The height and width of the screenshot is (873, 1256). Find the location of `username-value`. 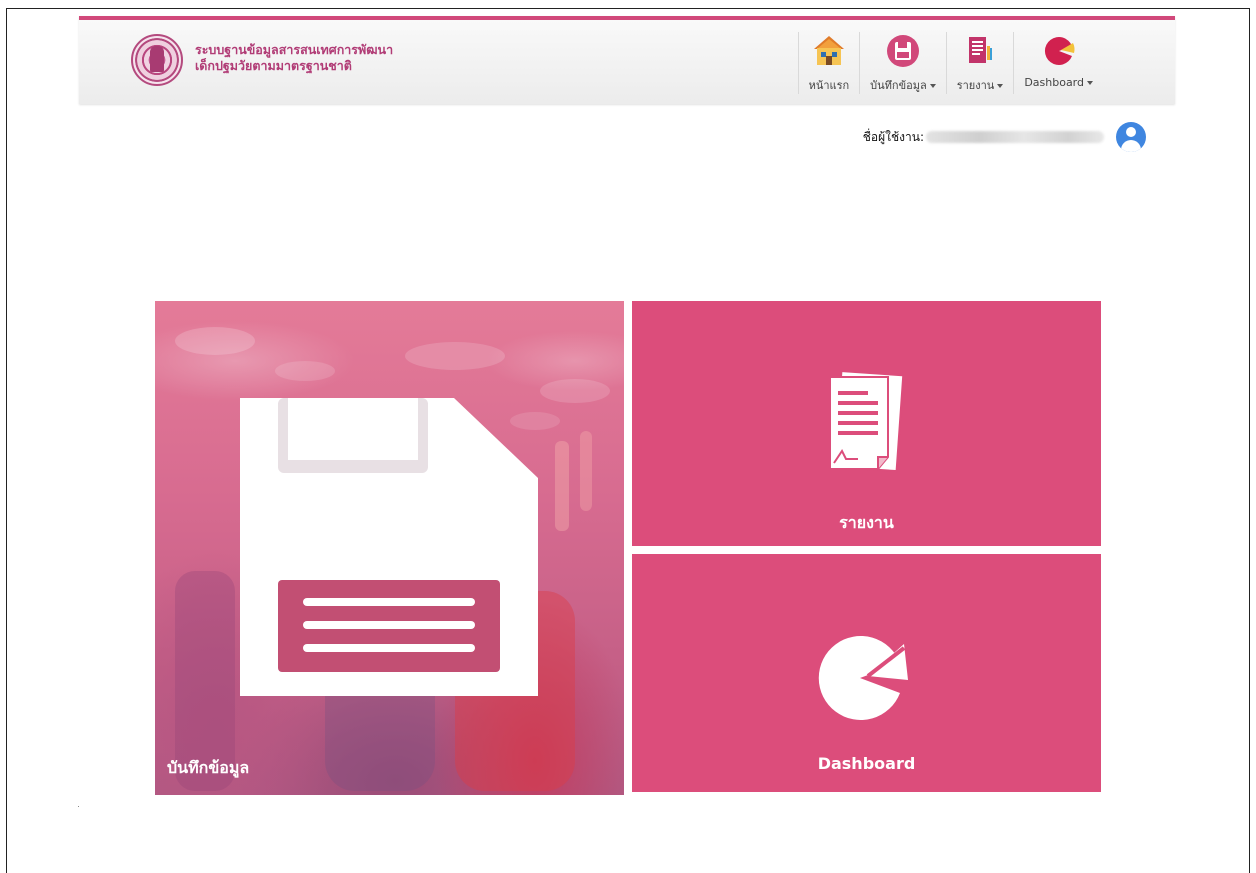

username-value is located at coordinates (1015, 137).